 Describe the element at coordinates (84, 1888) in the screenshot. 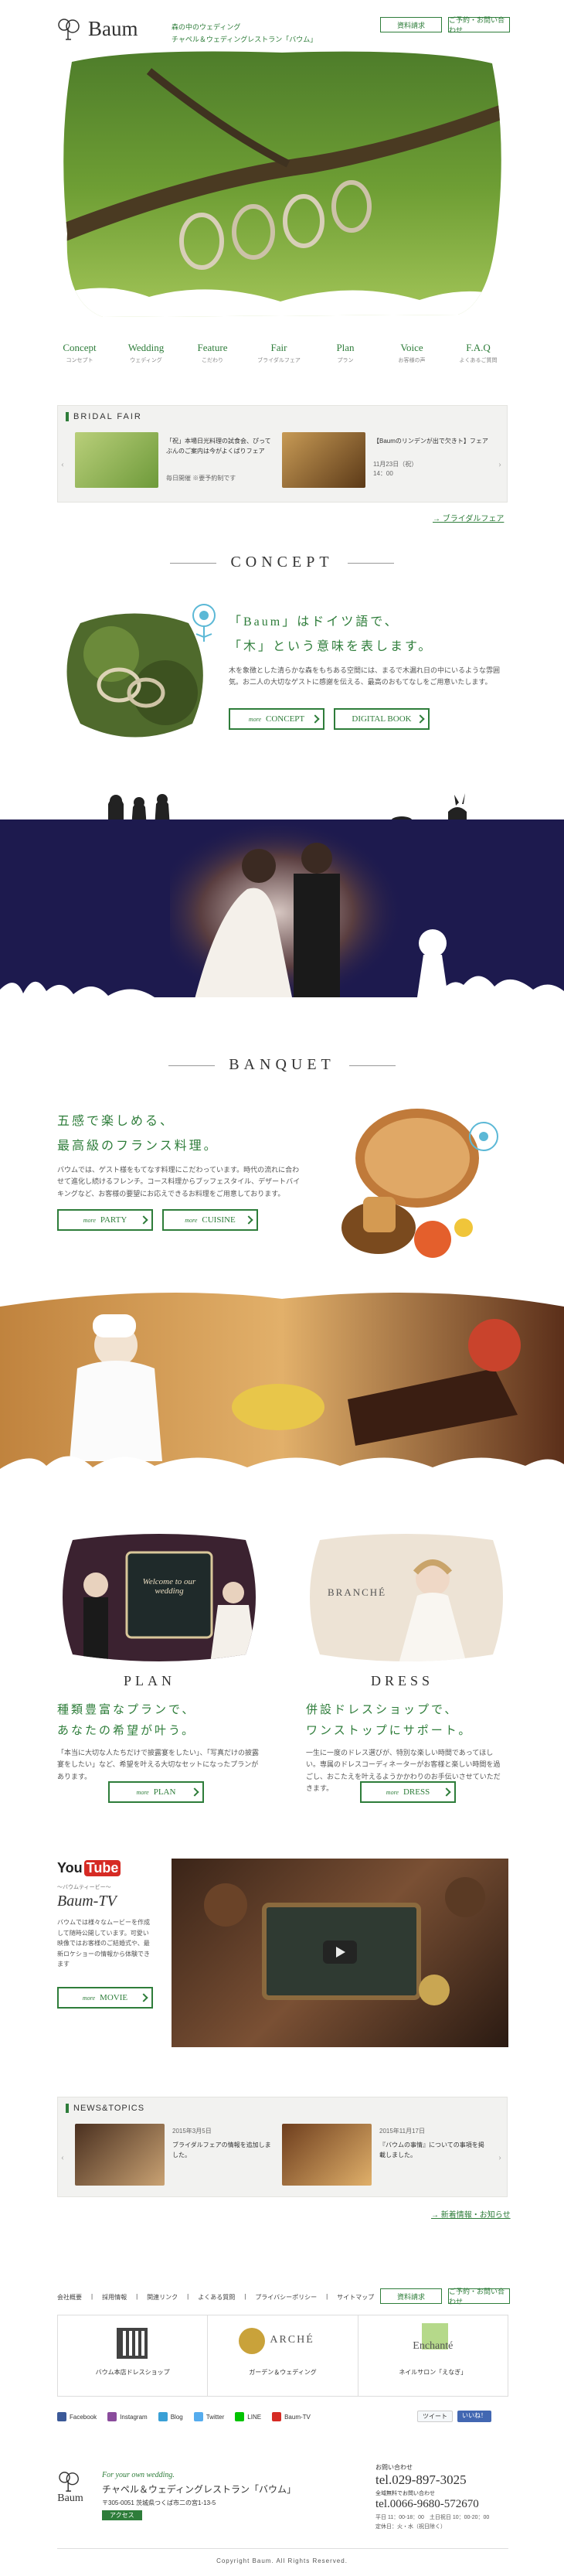

I see `youtube-sub: ～バウムティービー～` at that location.